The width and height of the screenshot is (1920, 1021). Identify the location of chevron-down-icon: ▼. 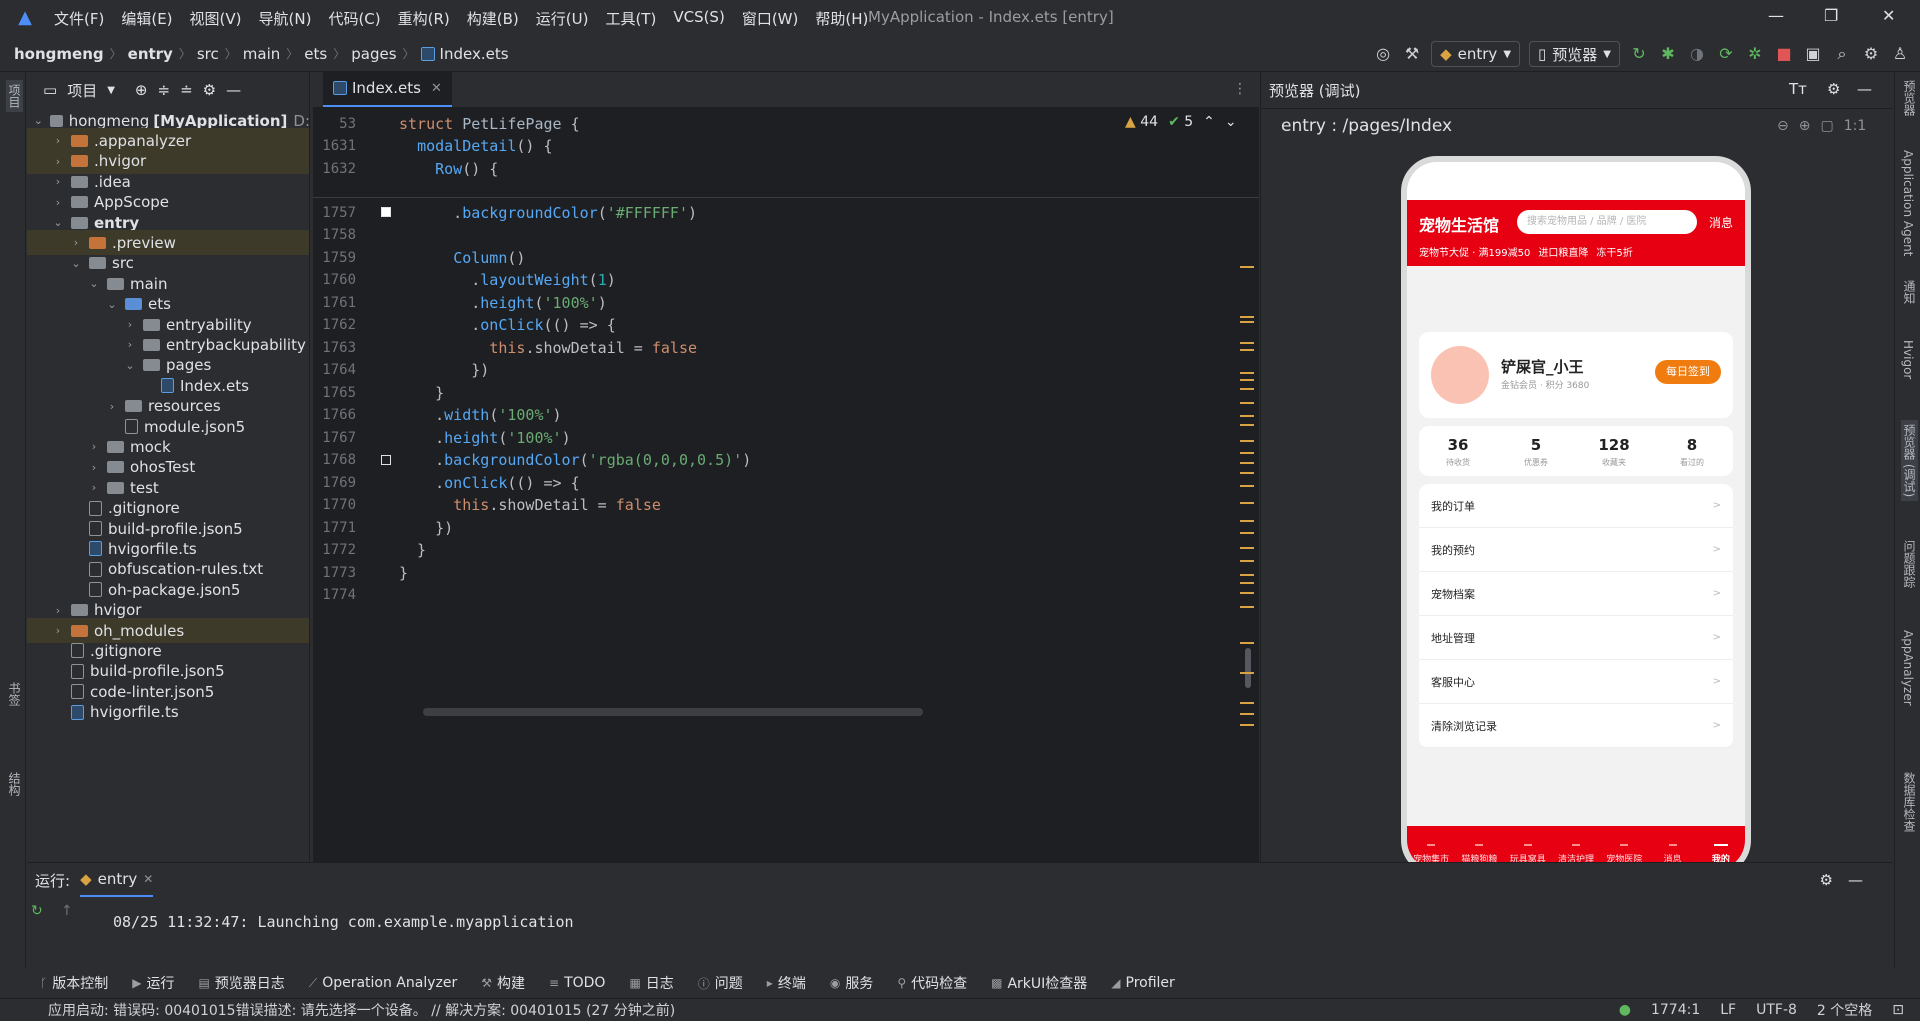
(111, 90).